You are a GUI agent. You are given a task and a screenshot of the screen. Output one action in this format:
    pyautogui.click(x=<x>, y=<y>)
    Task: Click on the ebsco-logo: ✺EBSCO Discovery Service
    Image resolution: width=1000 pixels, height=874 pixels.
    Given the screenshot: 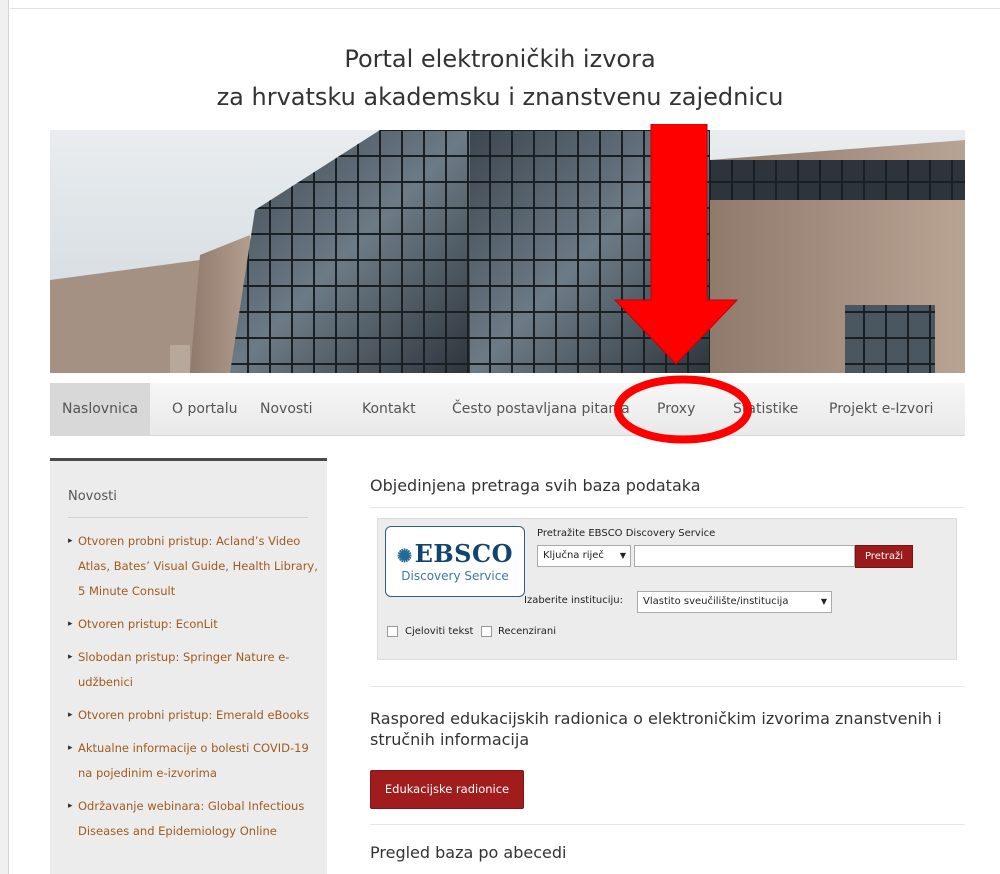 What is the action you would take?
    pyautogui.click(x=455, y=561)
    